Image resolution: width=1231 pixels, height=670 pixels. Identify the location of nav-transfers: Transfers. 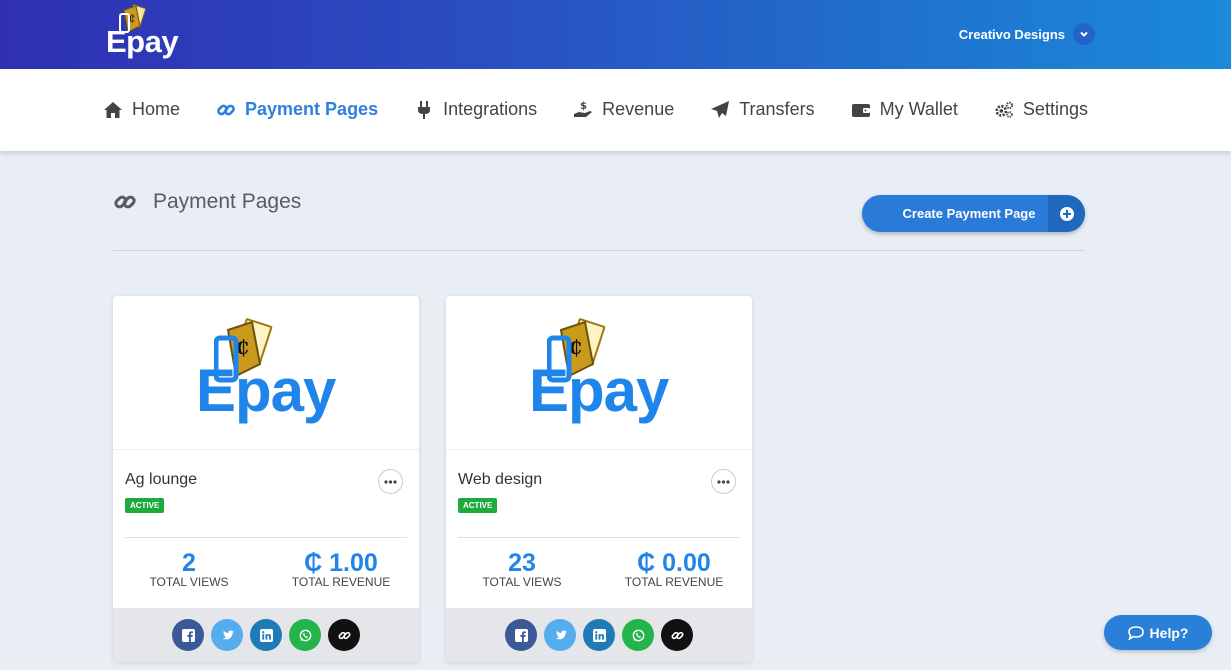
(762, 109).